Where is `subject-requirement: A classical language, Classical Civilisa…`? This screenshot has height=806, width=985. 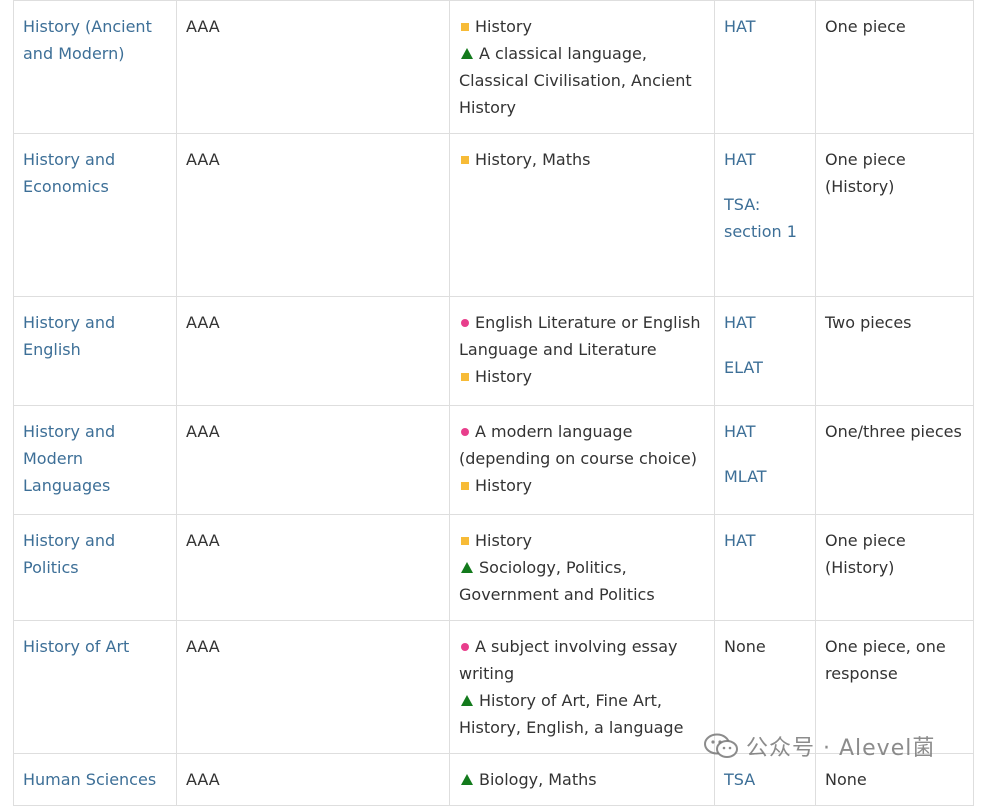
subject-requirement: A classical language, Classical Civilisa… is located at coordinates (582, 80).